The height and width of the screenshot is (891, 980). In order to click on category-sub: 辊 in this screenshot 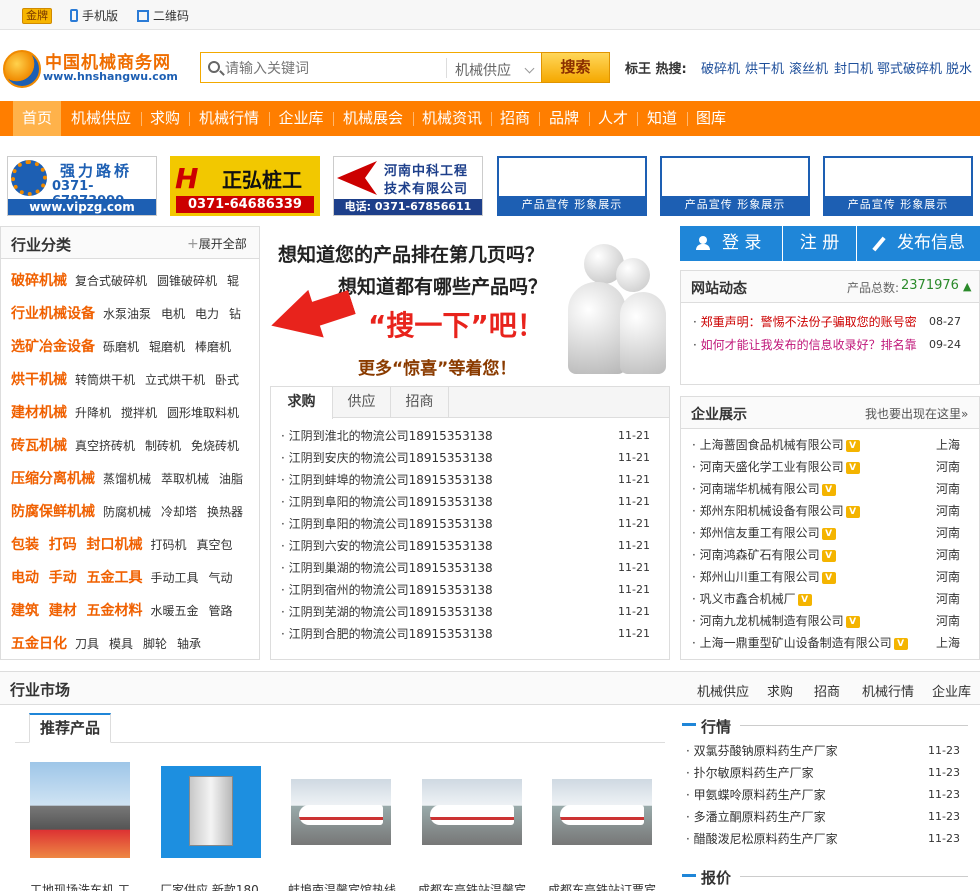, I will do `click(233, 281)`.